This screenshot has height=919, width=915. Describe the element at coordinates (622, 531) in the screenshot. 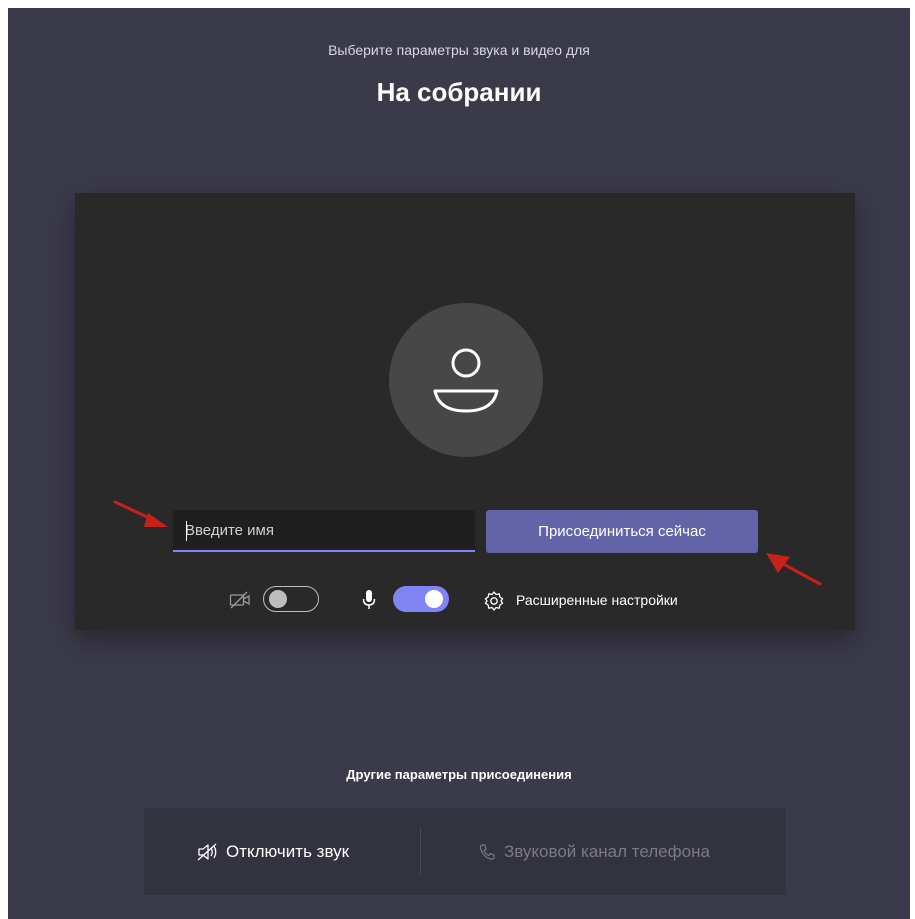

I see `join-now-button: Присоединиться сейчас` at that location.